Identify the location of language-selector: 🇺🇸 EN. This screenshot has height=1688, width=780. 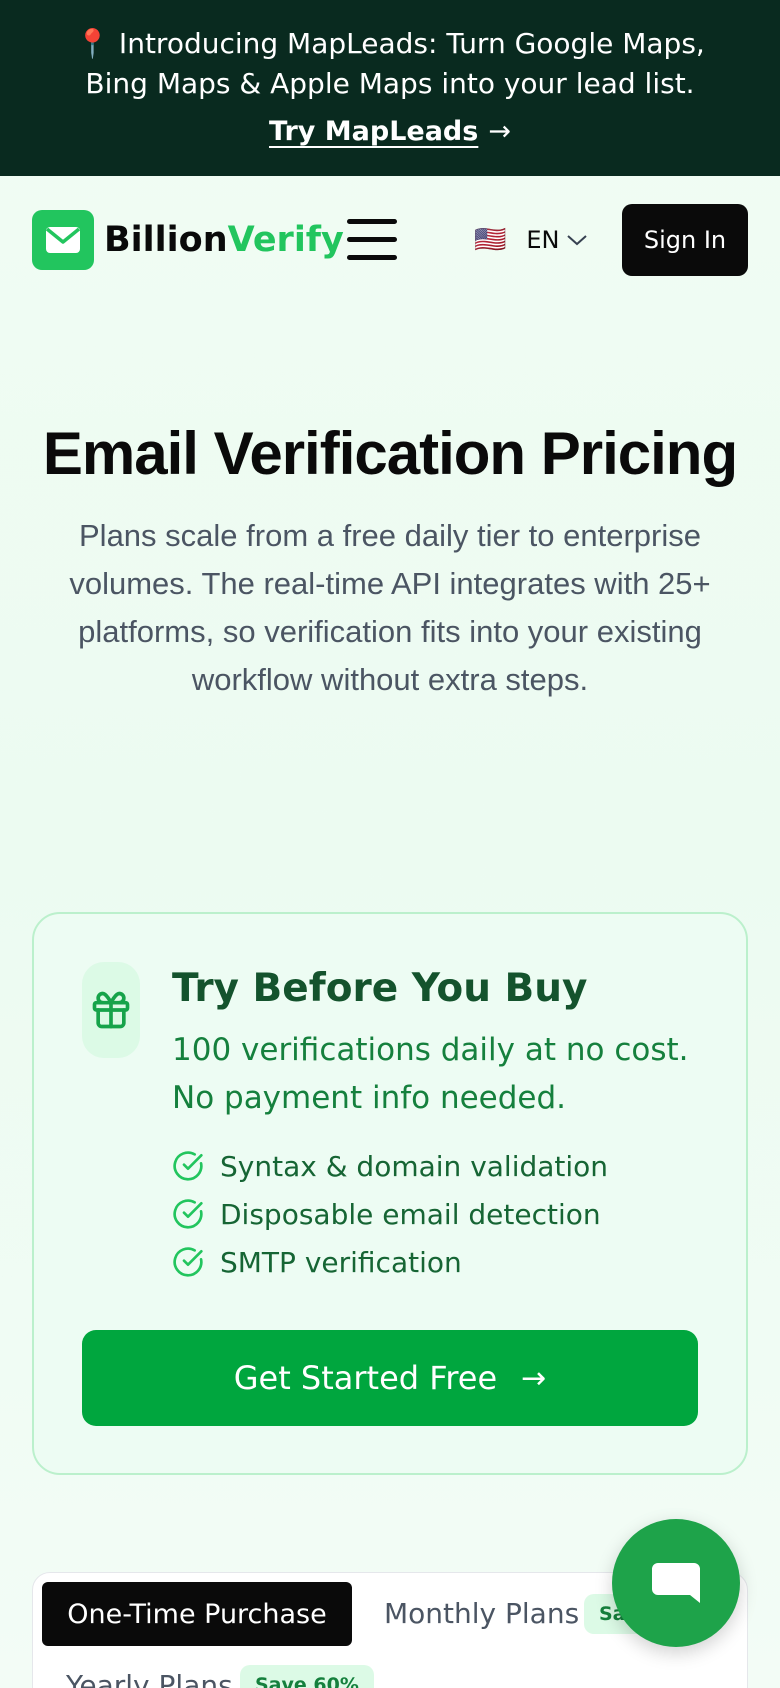
(531, 240).